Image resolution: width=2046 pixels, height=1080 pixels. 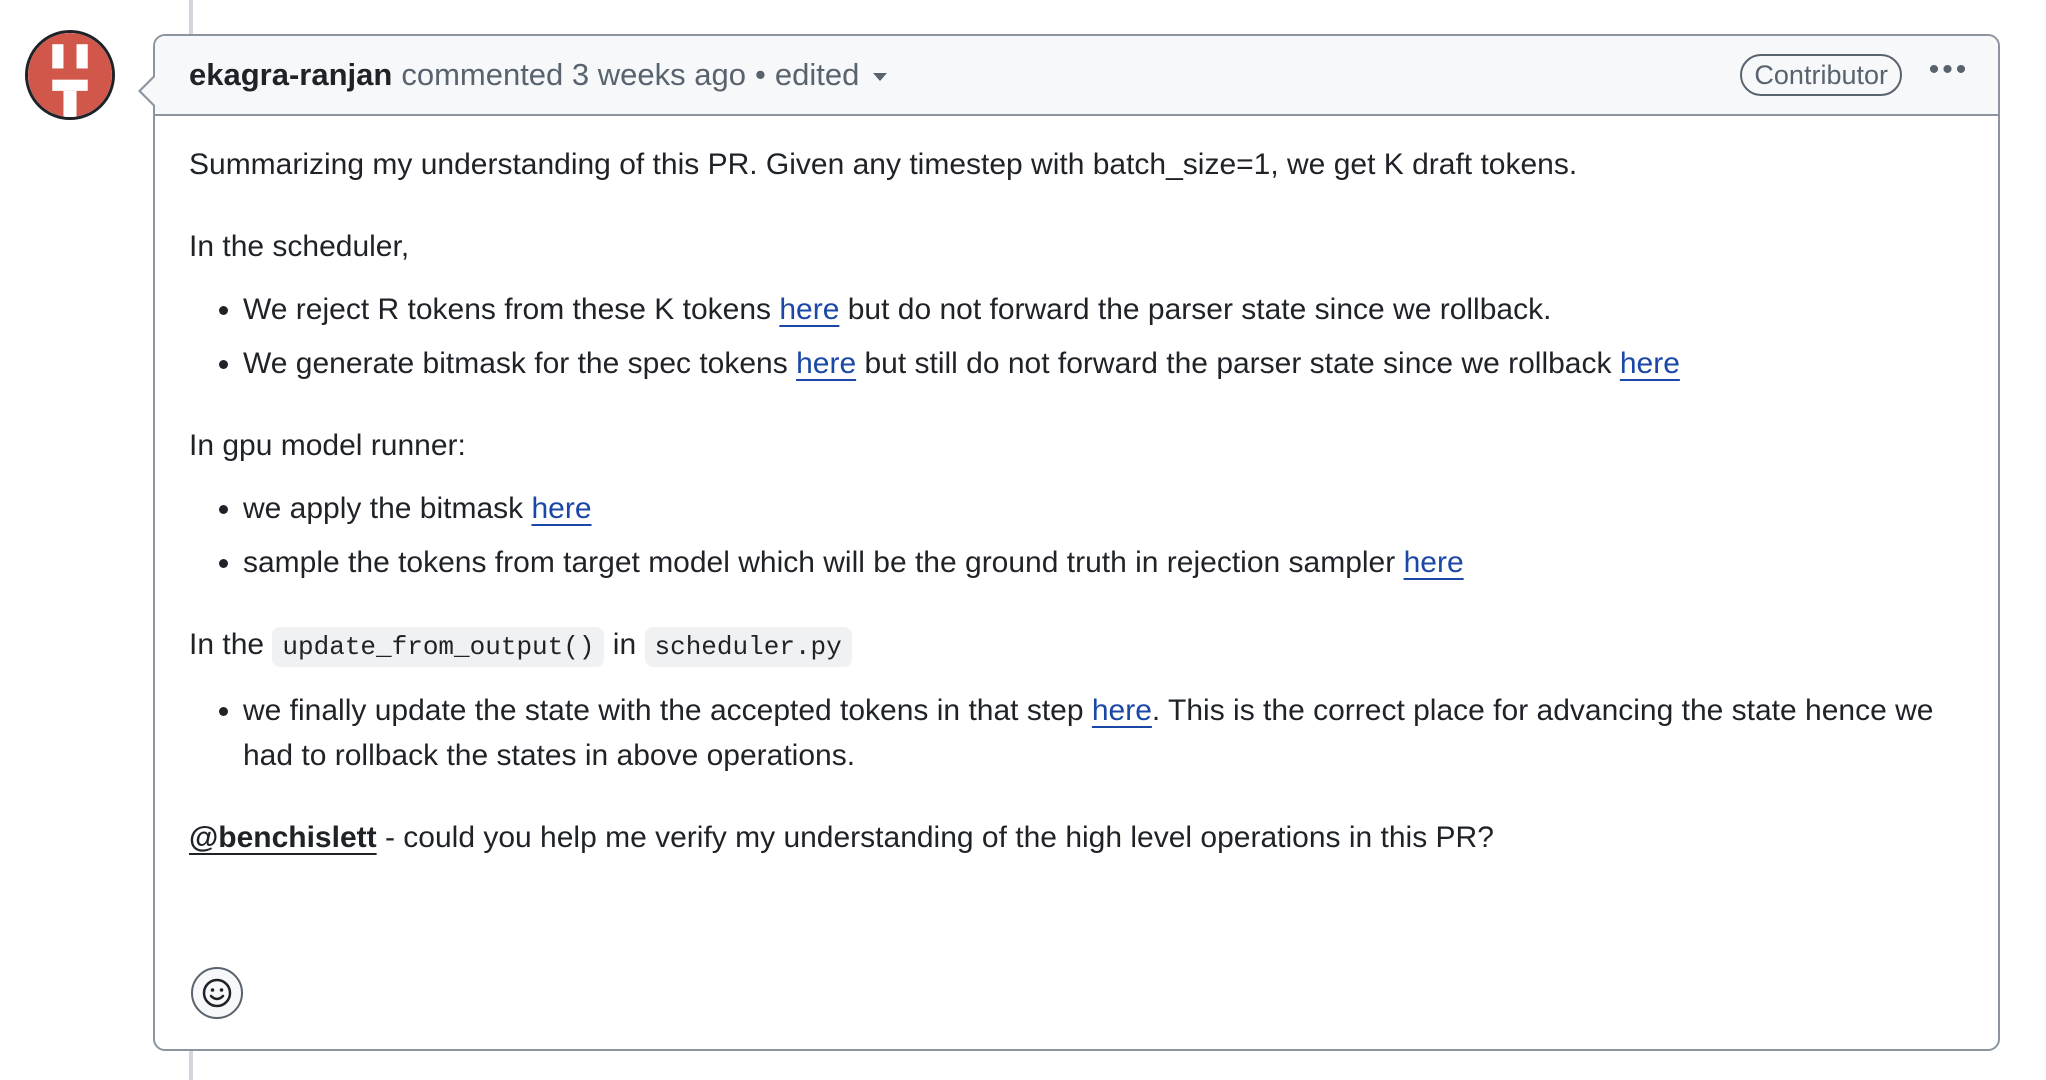 I want to click on avatar-identicon-icon, so click(x=70, y=75).